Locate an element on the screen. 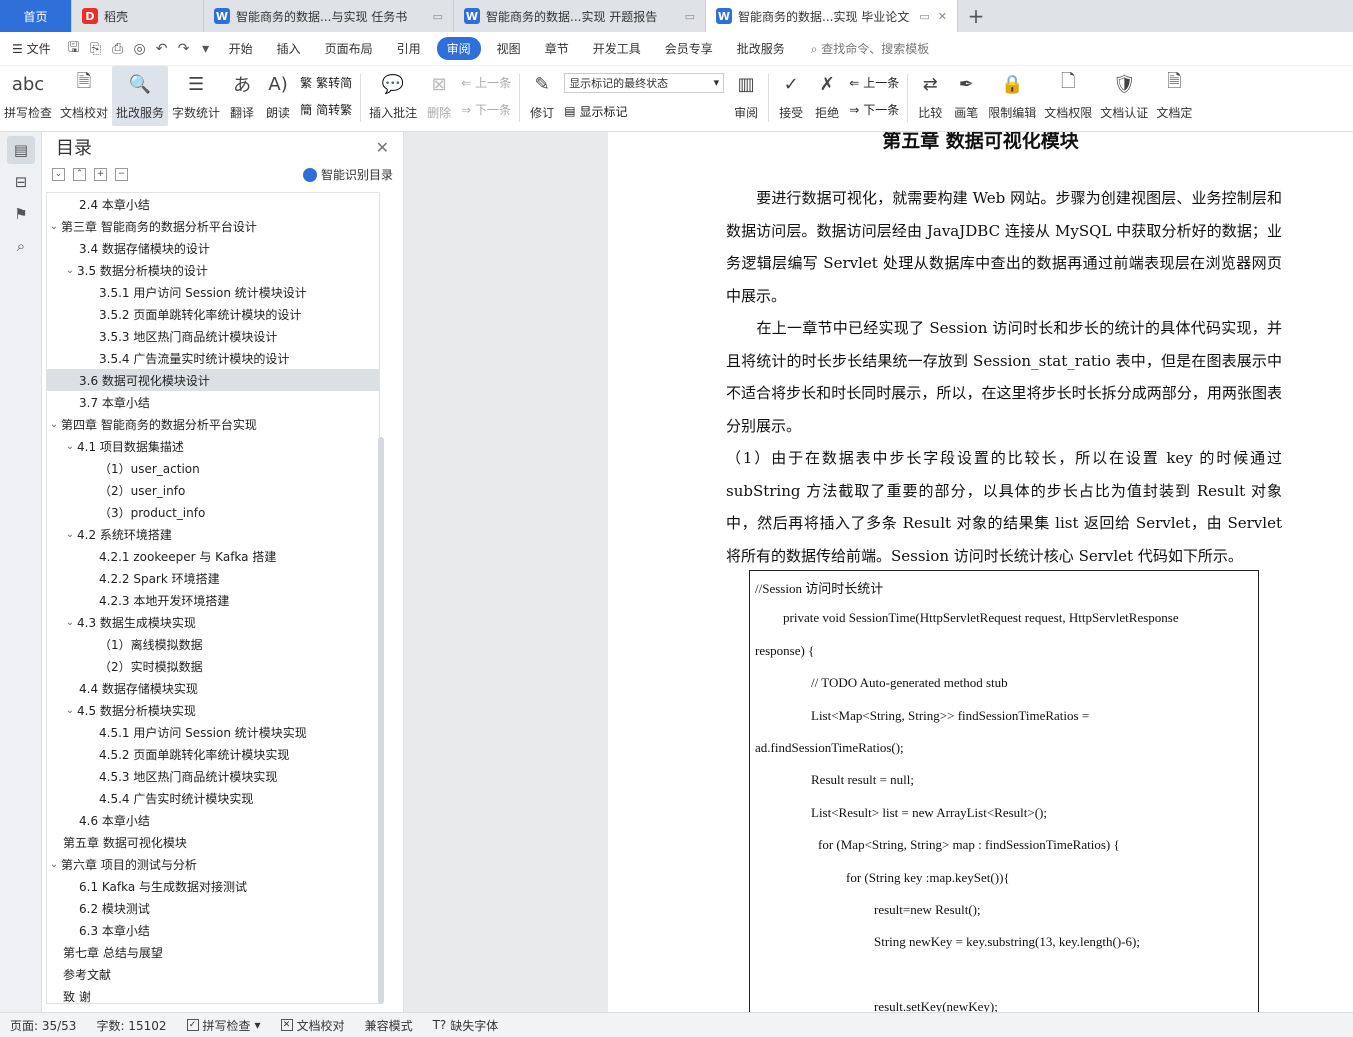  collapse-icon: − is located at coordinates (121, 174).